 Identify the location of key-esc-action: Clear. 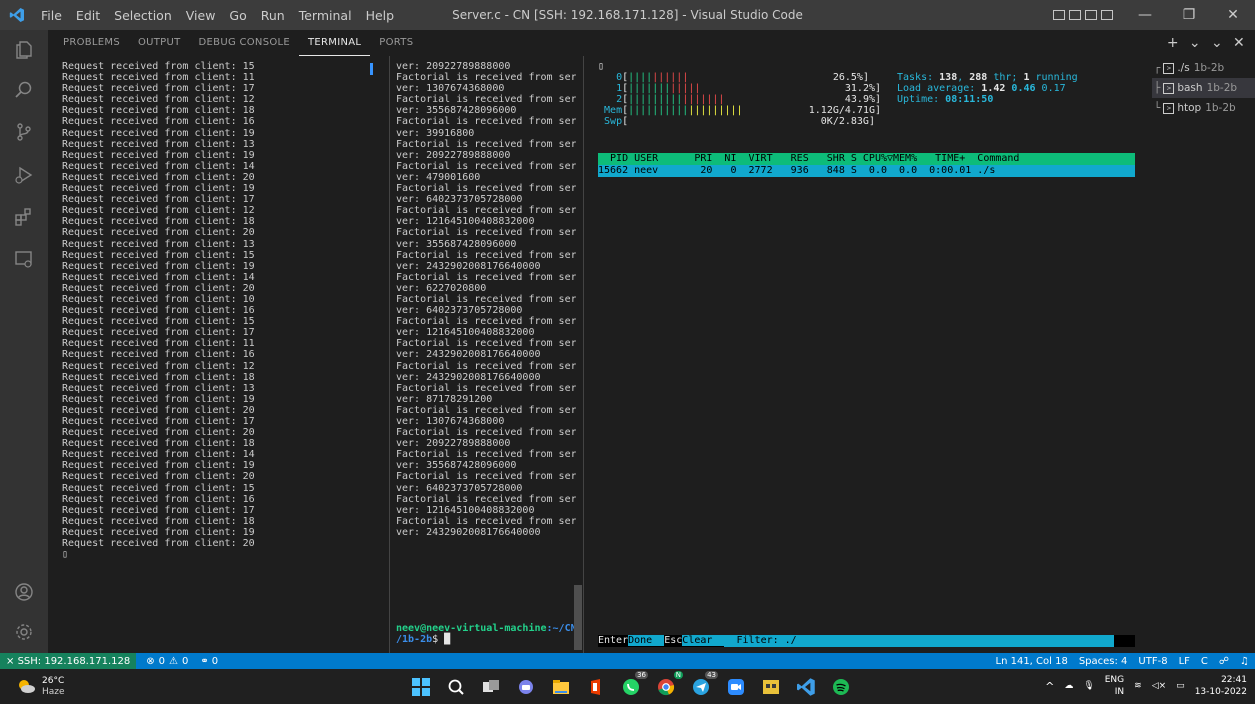
(703, 640).